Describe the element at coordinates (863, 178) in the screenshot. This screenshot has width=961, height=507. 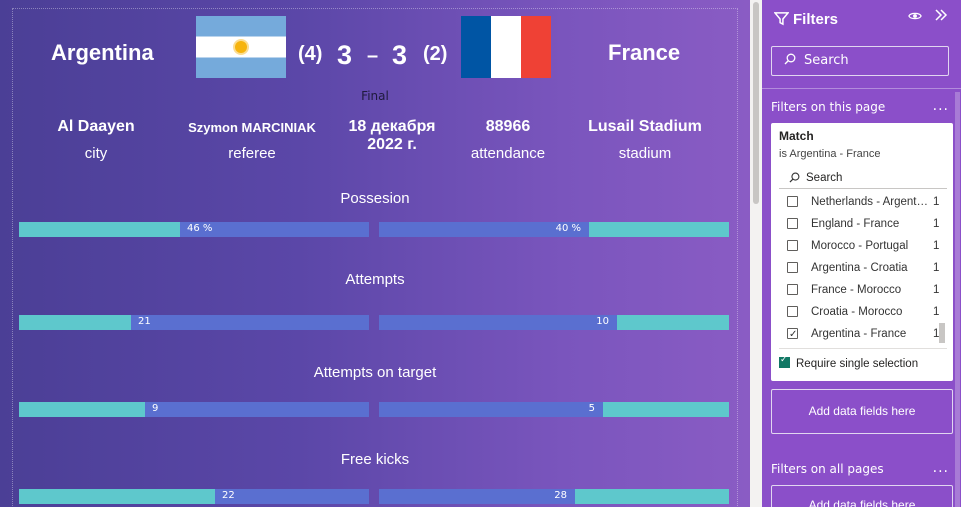
I see `filter-card-search-input: Search` at that location.